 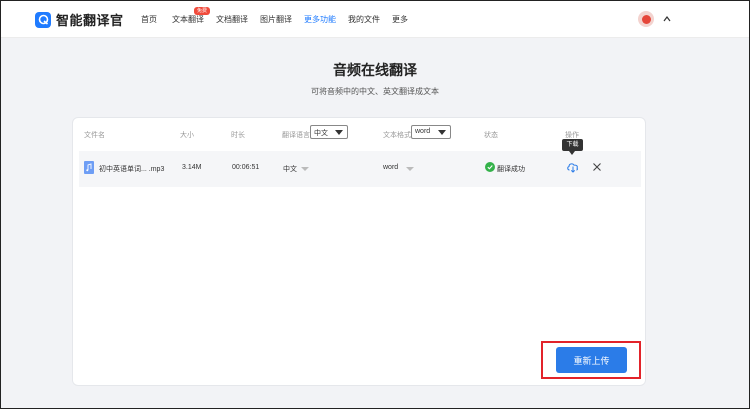 I want to click on success-icon, so click(x=490, y=167).